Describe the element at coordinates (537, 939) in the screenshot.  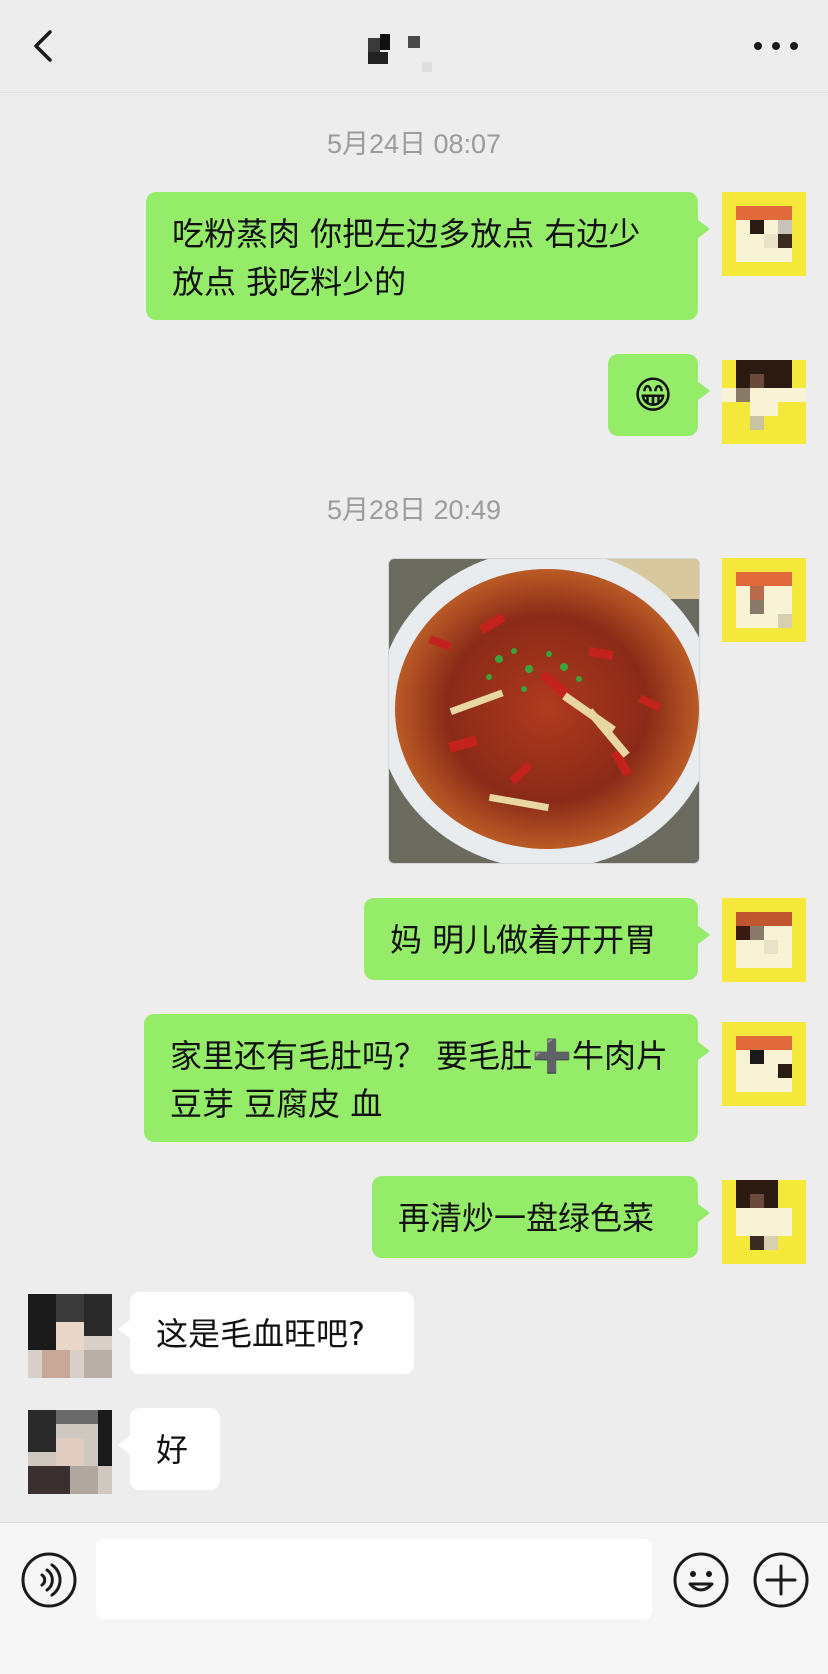
I see `message-bubble-sent: 妈 明儿做着开开胃` at that location.